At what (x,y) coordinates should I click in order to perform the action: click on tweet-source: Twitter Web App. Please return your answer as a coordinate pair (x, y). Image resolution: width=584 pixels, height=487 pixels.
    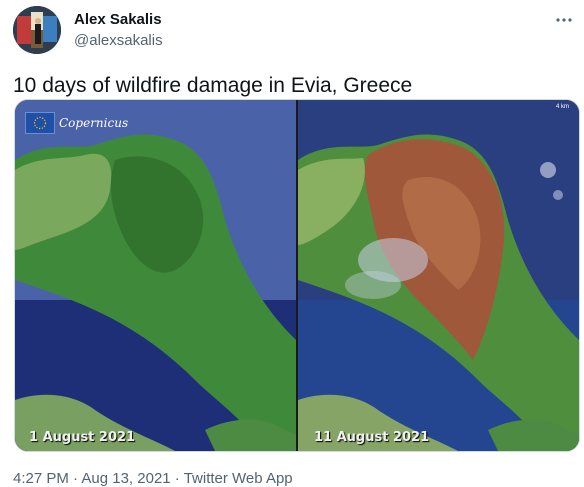
    Looking at the image, I should click on (238, 478).